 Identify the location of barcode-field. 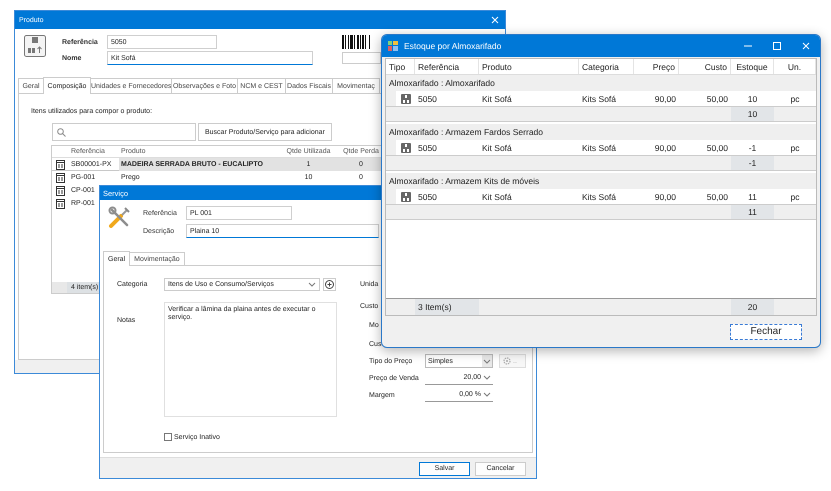
(361, 58).